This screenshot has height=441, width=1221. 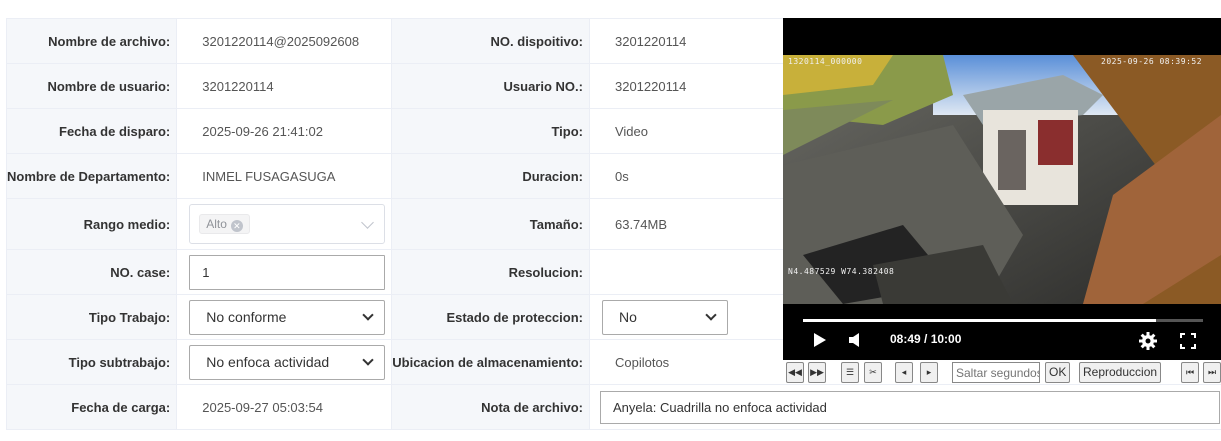 What do you see at coordinates (854, 340) in the screenshot?
I see `volume-icon` at bounding box center [854, 340].